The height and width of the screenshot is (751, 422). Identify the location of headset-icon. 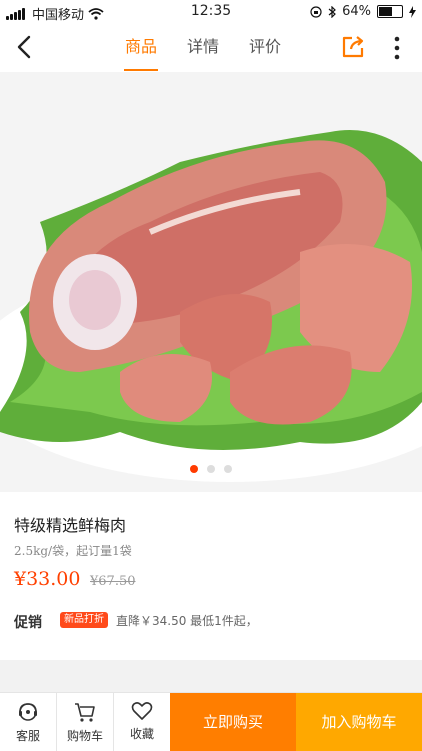
(28, 712).